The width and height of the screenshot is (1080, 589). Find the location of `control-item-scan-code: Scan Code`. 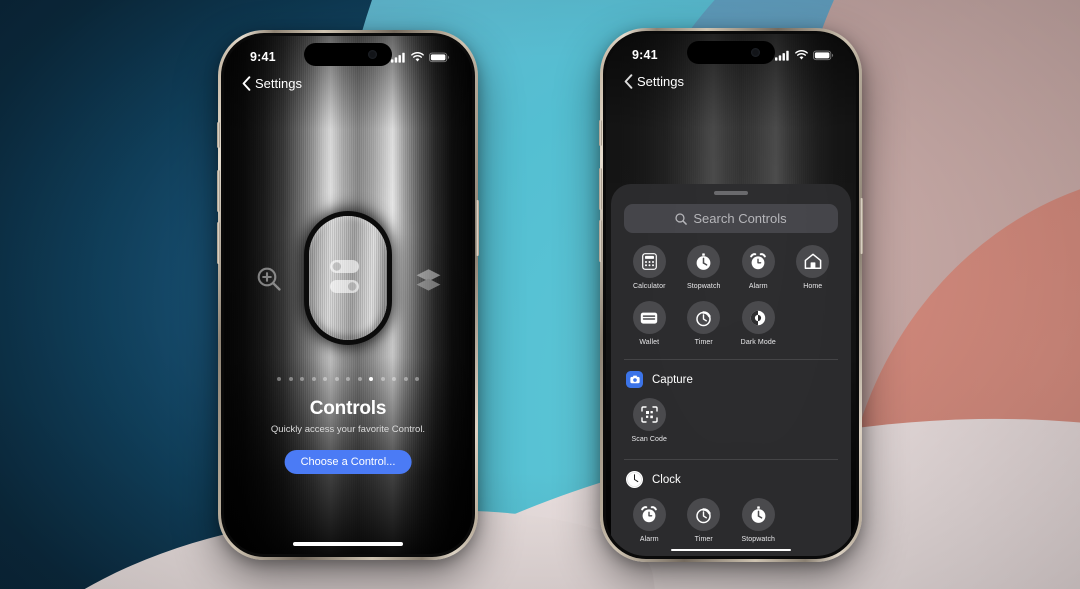

control-item-scan-code: Scan Code is located at coordinates (649, 420).